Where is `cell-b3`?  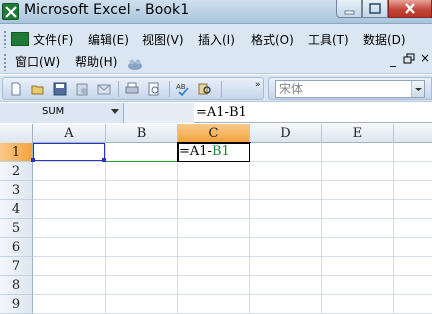
cell-b3 is located at coordinates (142, 190).